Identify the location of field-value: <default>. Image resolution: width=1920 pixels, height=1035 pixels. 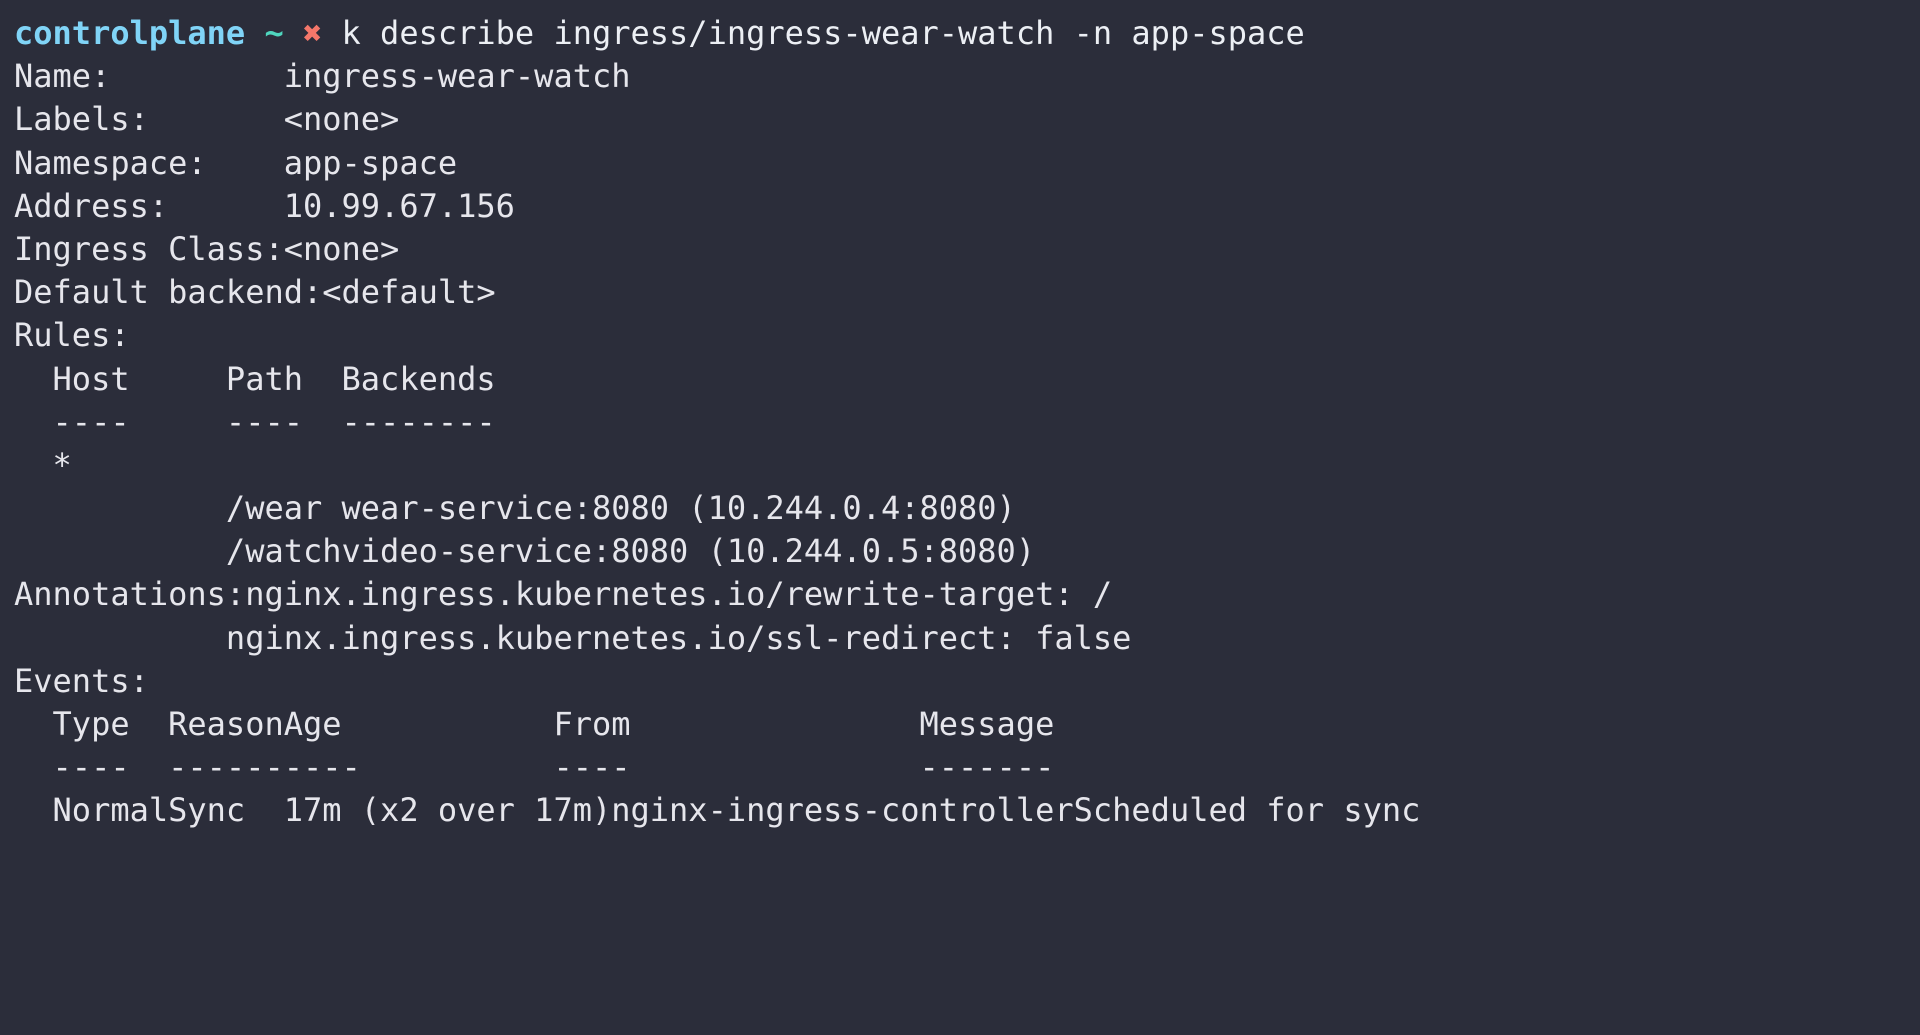
(409, 292).